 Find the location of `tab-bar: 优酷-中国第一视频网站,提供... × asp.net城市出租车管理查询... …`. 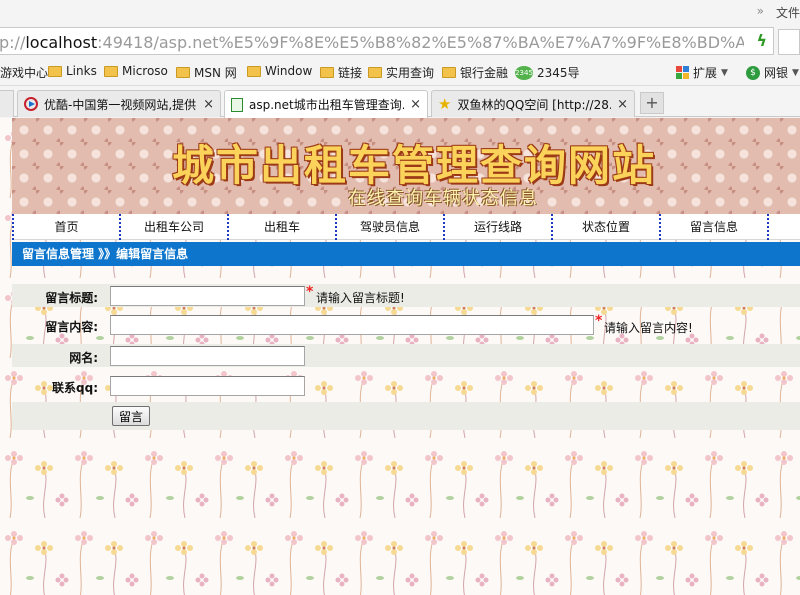

tab-bar: 优酷-中国第一视频网站,提供... × asp.net城市出租车管理查询... … is located at coordinates (400, 102).